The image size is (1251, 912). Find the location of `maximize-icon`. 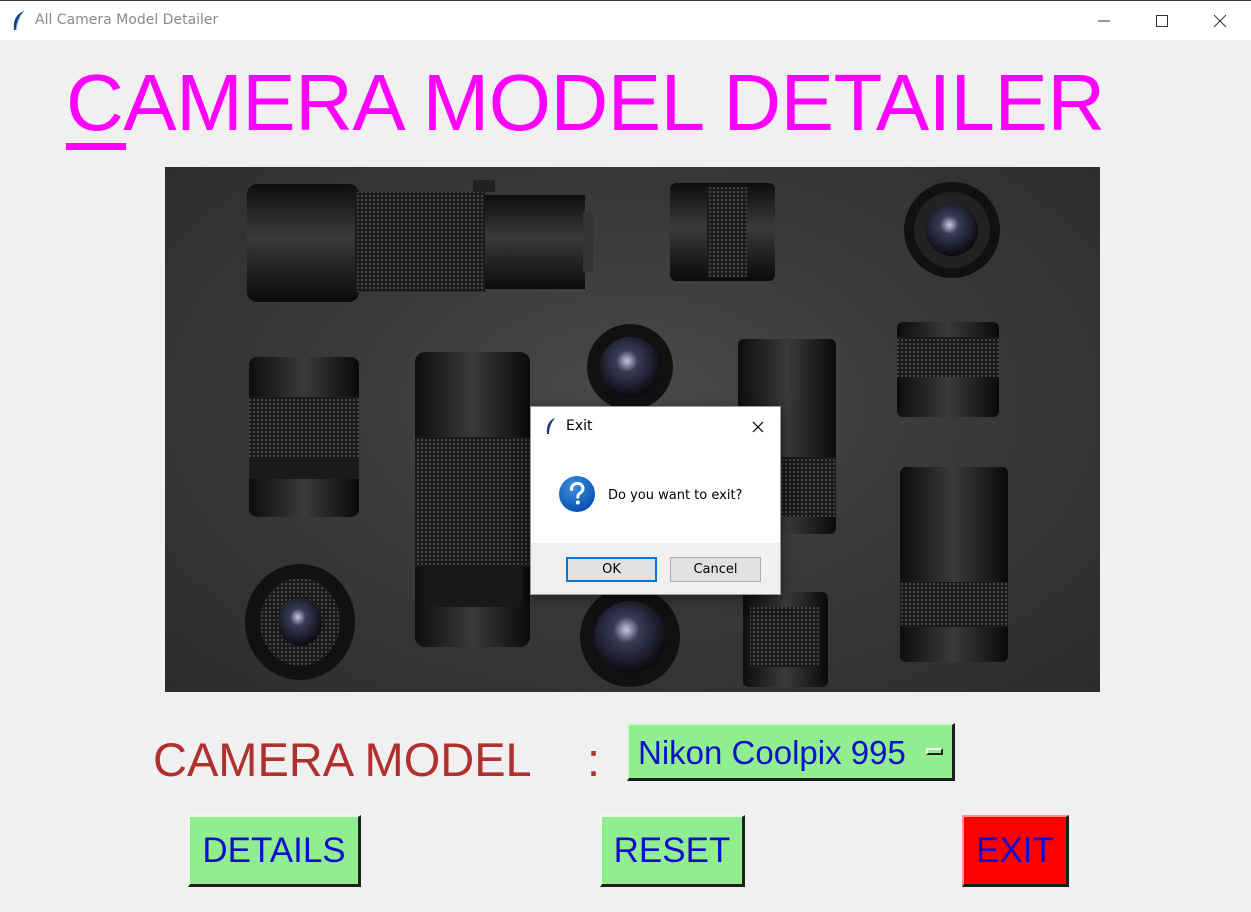

maximize-icon is located at coordinates (1162, 21).